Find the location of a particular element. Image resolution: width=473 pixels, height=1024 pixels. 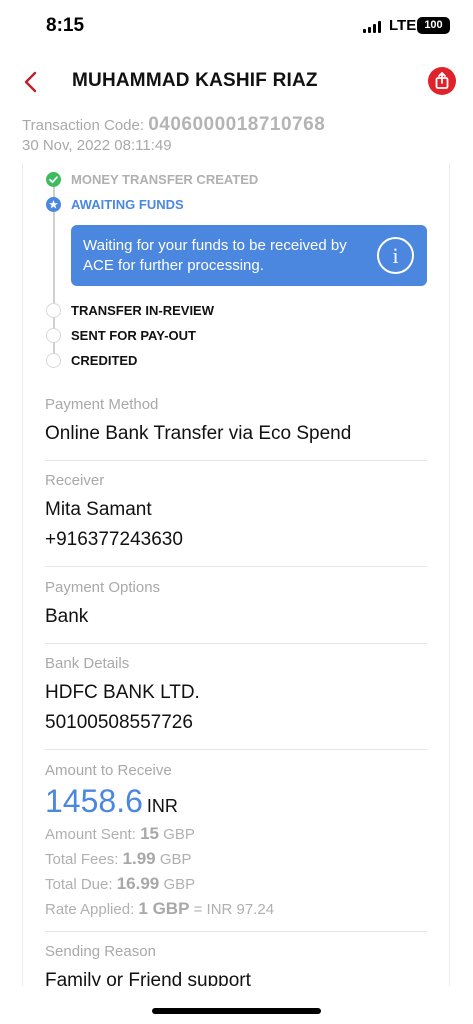

receiver-phone: +916377243630 is located at coordinates (114, 539).